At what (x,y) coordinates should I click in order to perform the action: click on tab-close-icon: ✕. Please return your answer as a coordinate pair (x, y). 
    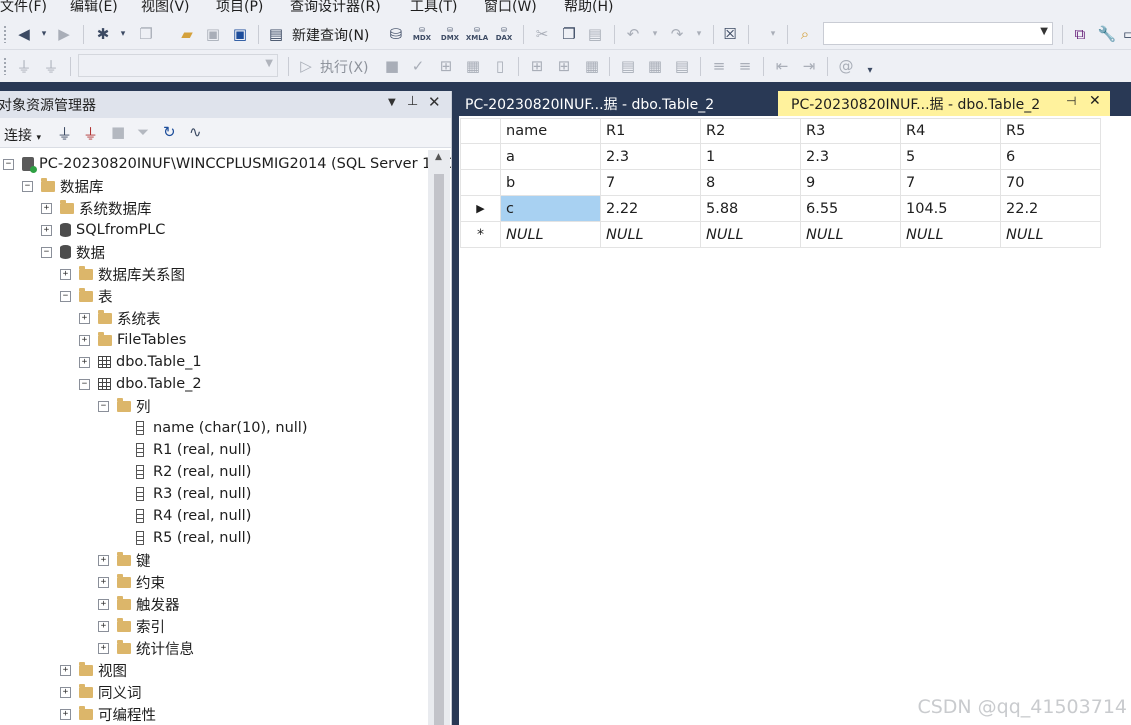
    Looking at the image, I should click on (1095, 101).